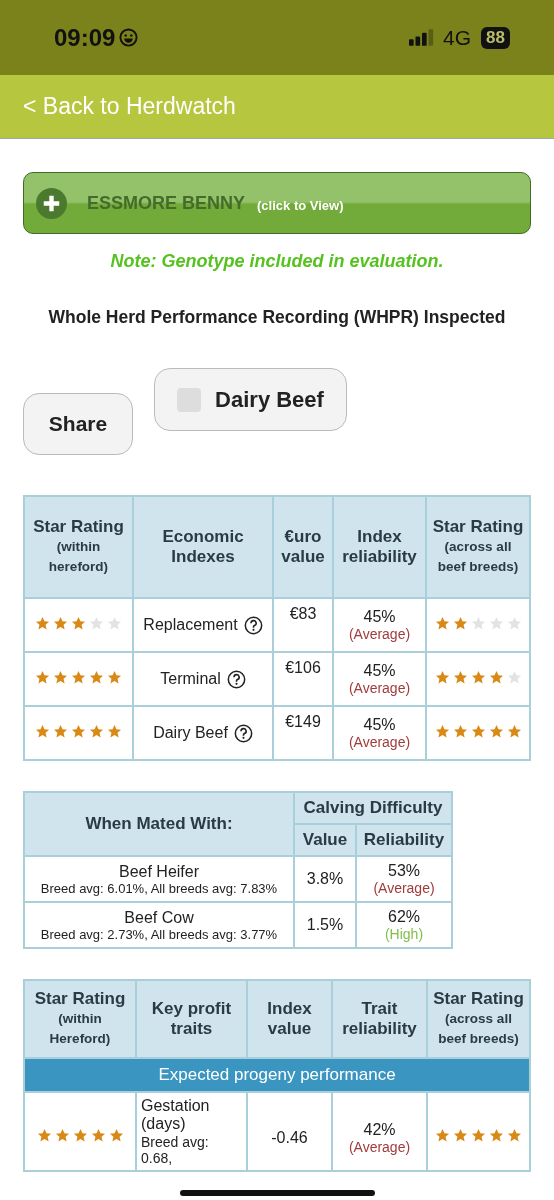 This screenshot has height=1200, width=554. I want to click on calving-value: 3.8%, so click(325, 878).